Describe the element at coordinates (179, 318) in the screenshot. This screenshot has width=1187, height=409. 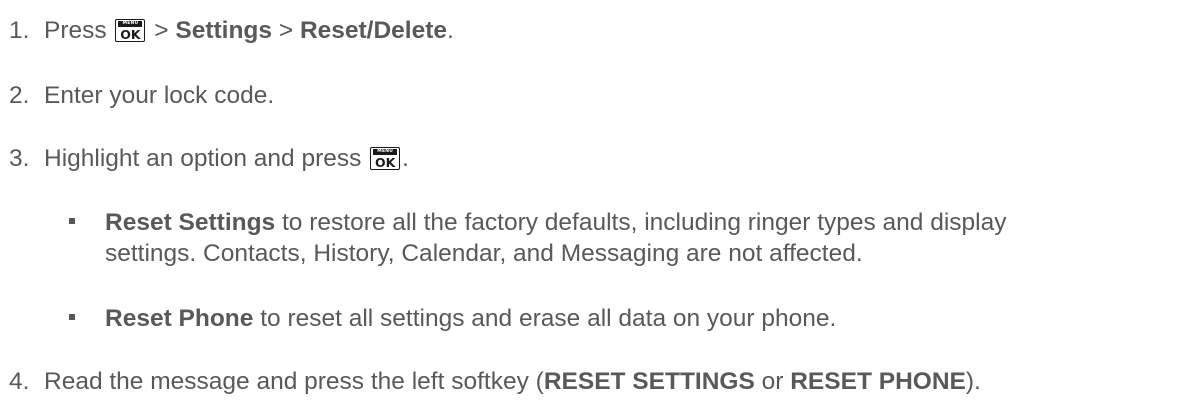
I see `reset-phone-label: Reset Phone` at that location.